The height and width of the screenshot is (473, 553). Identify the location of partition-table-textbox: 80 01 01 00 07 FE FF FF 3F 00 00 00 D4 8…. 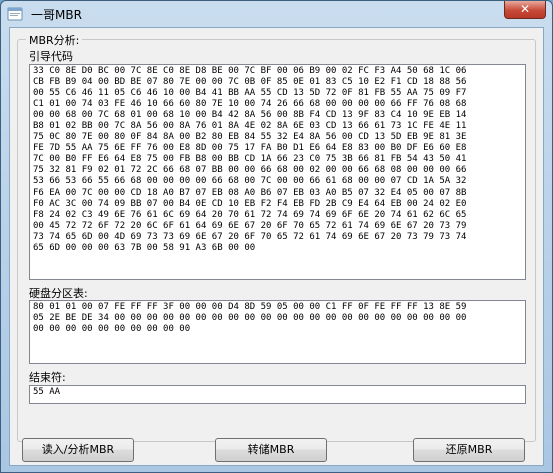
(277, 332).